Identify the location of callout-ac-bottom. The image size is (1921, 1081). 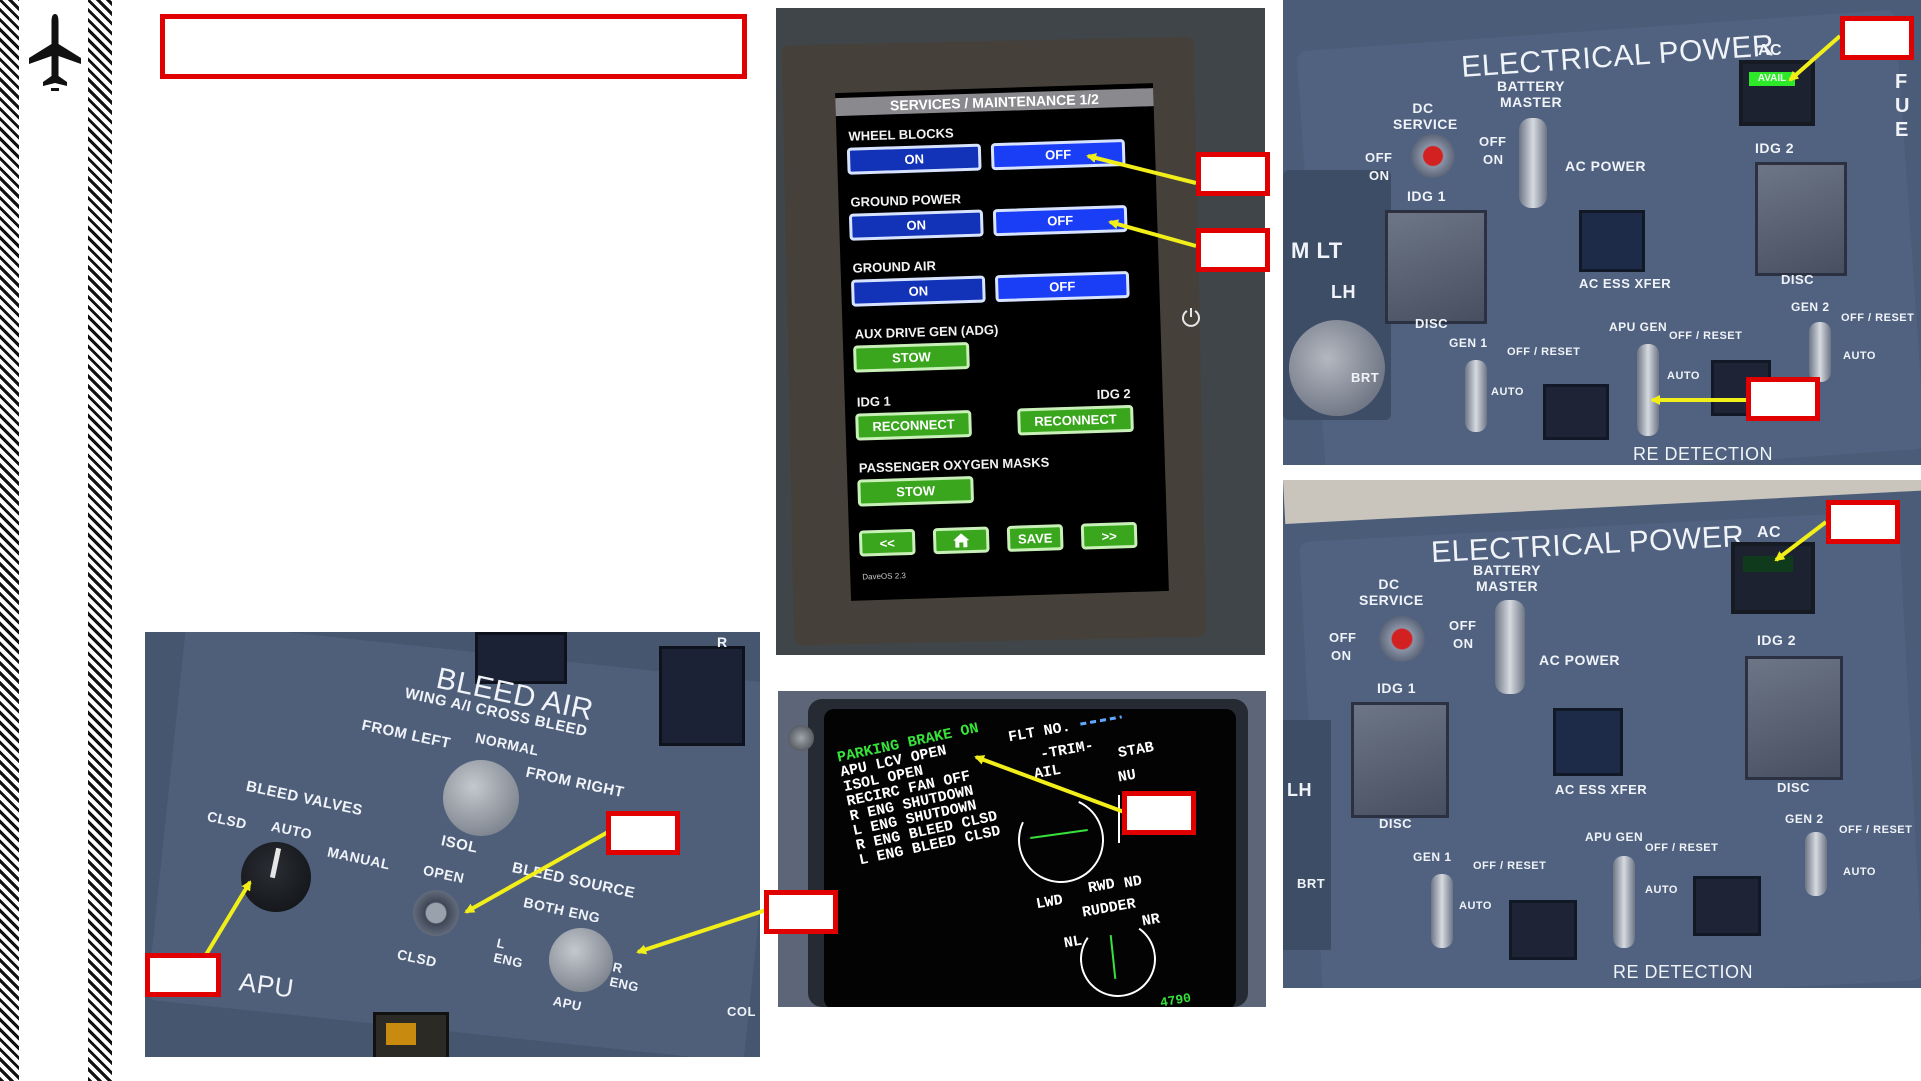
(1863, 522).